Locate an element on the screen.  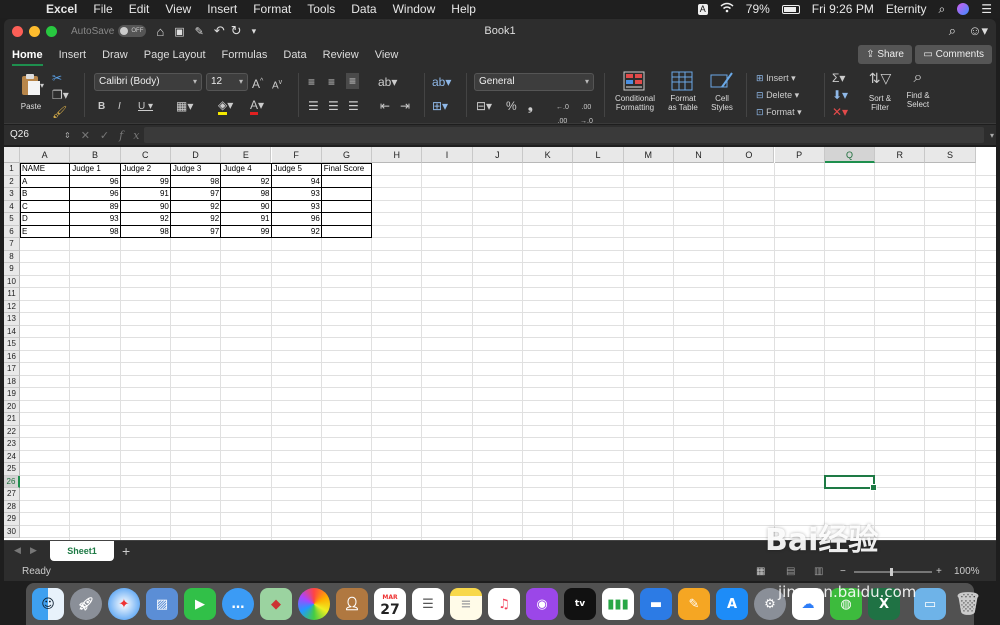
row-header-23: 23 is located at coordinates (12, 444).